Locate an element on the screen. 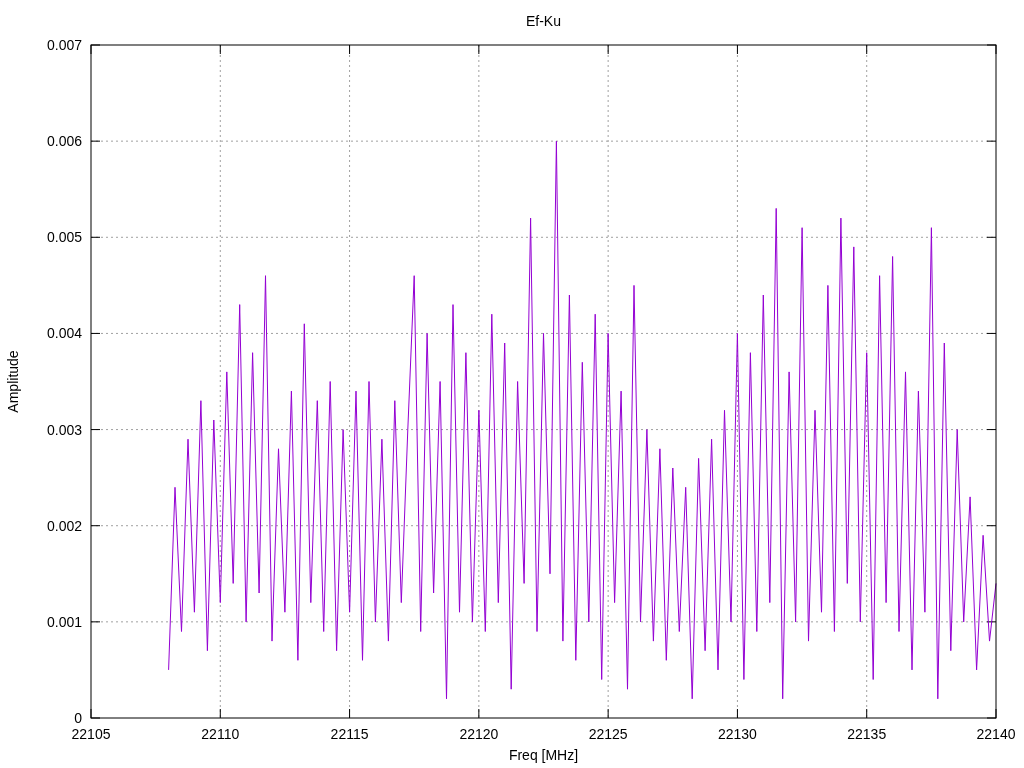 Image resolution: width=1024 pixels, height=768 pixels. tick-label: 22110 is located at coordinates (220, 734).